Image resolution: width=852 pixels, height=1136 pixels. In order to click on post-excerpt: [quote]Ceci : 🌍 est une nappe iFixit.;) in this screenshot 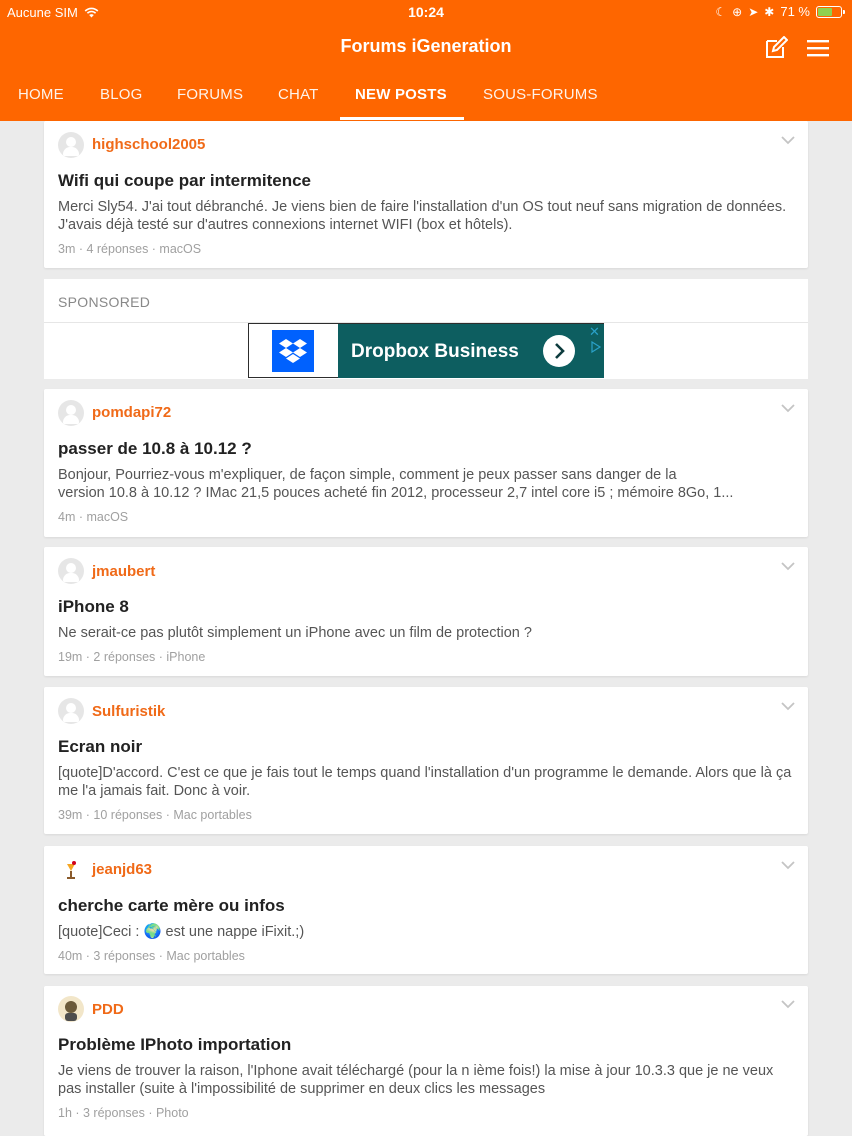, I will do `click(425, 932)`.